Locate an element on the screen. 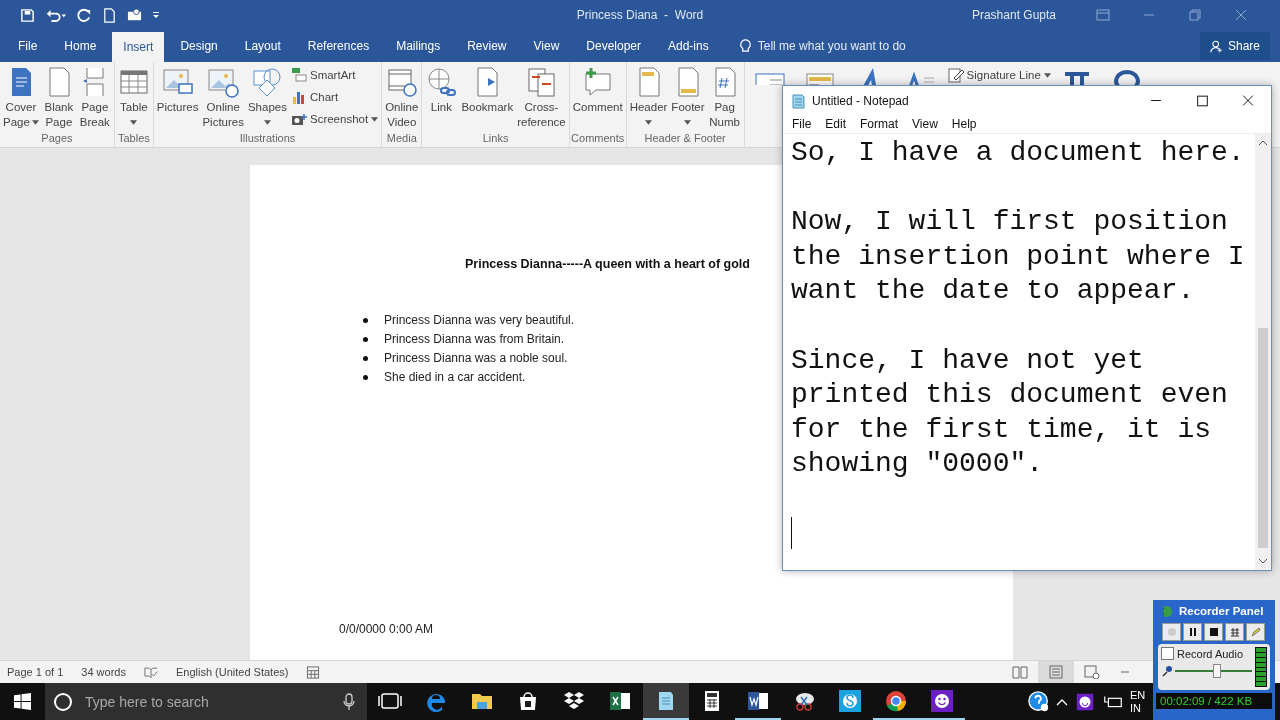 Image resolution: width=1280 pixels, height=720 pixels. text-line: want the date to appear. is located at coordinates (993, 291).